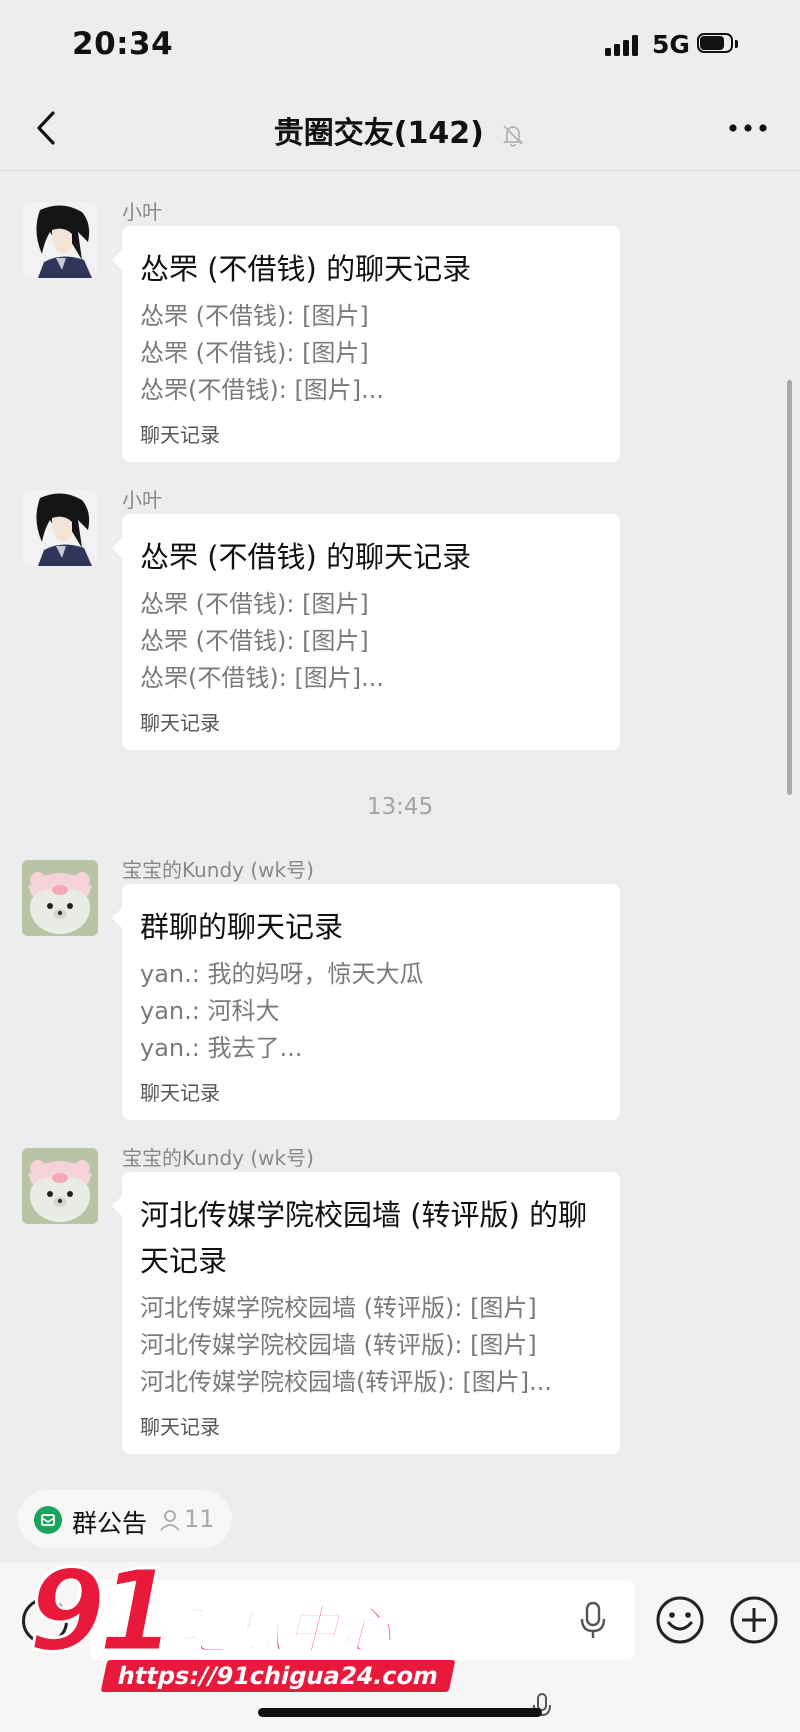 This screenshot has width=800, height=1732. What do you see at coordinates (513, 135) in the screenshot?
I see `bell-off-icon` at bounding box center [513, 135].